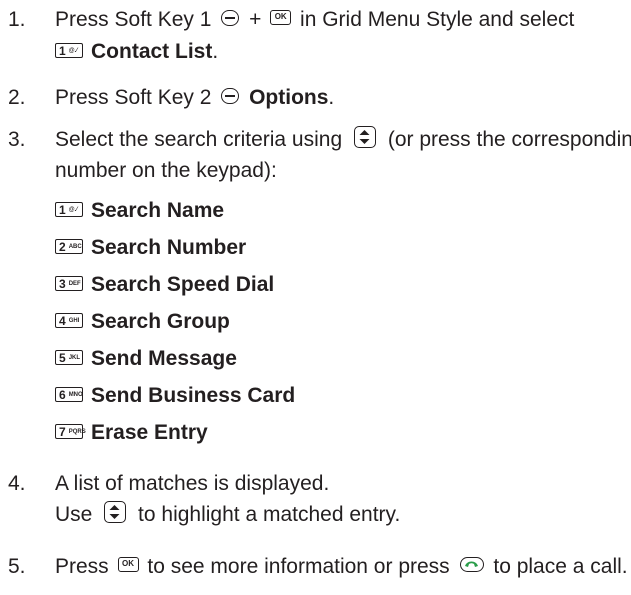 This screenshot has height=595, width=631. What do you see at coordinates (77, 431) in the screenshot?
I see `key-letters: PQRS` at bounding box center [77, 431].